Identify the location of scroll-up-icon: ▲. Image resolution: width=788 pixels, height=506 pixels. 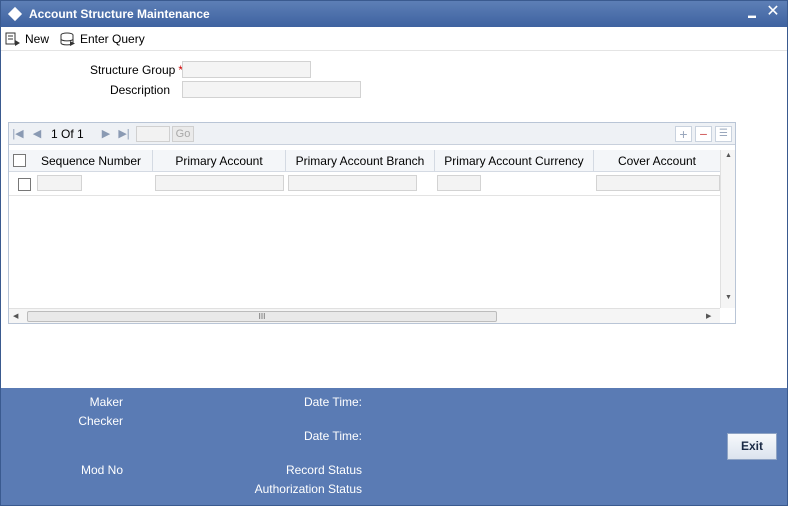
(728, 155).